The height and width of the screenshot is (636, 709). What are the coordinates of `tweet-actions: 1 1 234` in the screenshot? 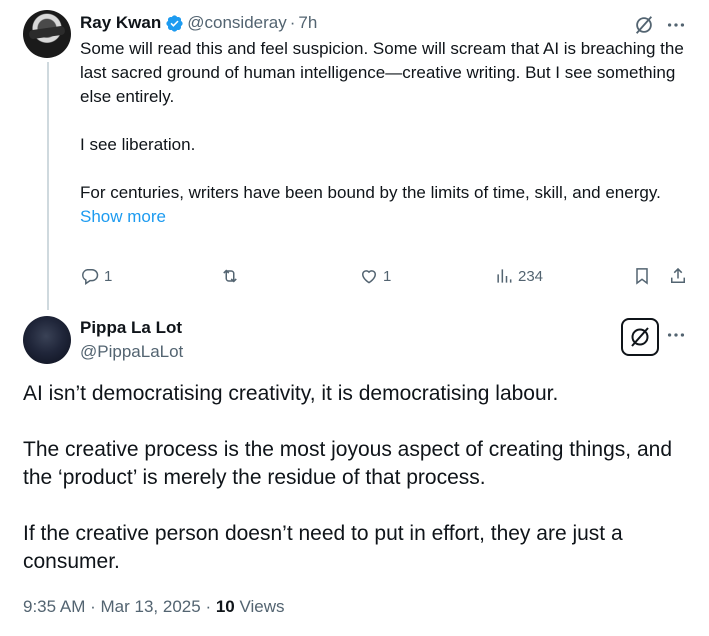 It's located at (386, 278).